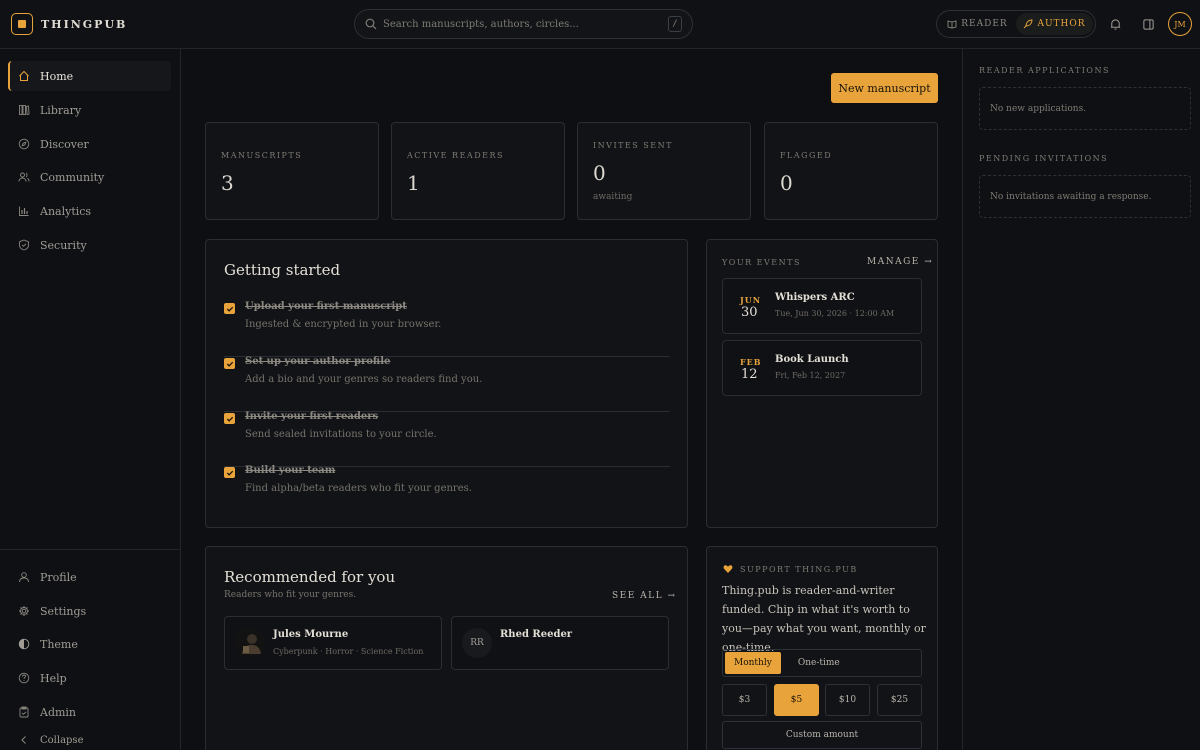  What do you see at coordinates (24, 712) in the screenshot?
I see `clipboard-icon` at bounding box center [24, 712].